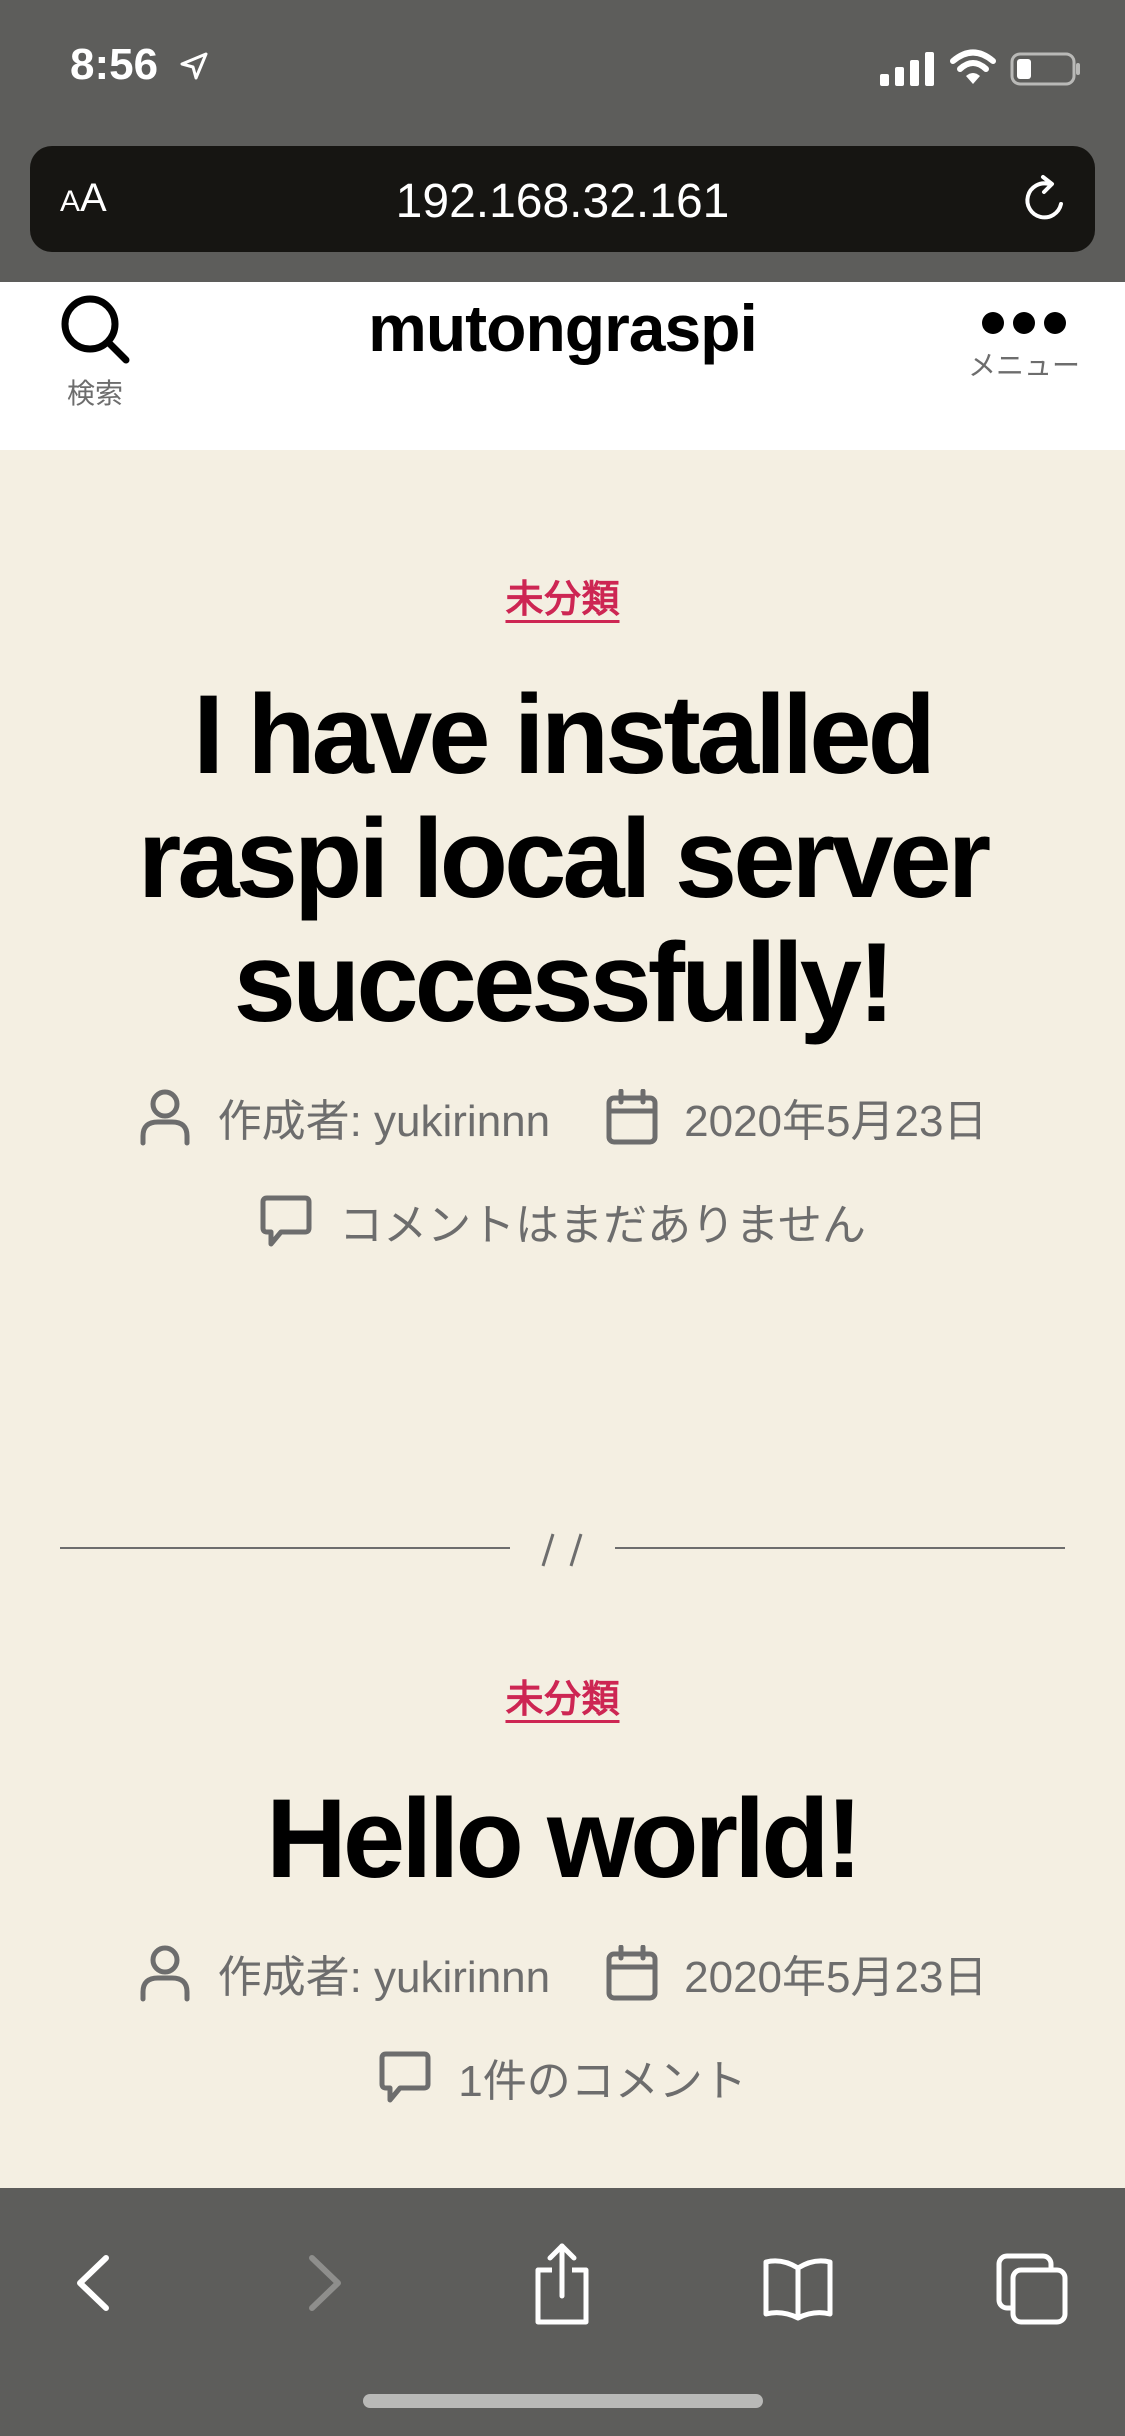  What do you see at coordinates (285, 1548) in the screenshot?
I see `separator-line-left` at bounding box center [285, 1548].